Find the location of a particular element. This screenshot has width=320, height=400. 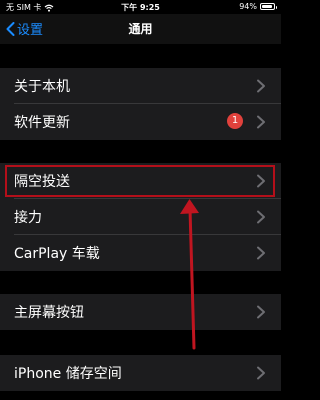

row-home-button: 主屏幕按钮 is located at coordinates (140, 312).